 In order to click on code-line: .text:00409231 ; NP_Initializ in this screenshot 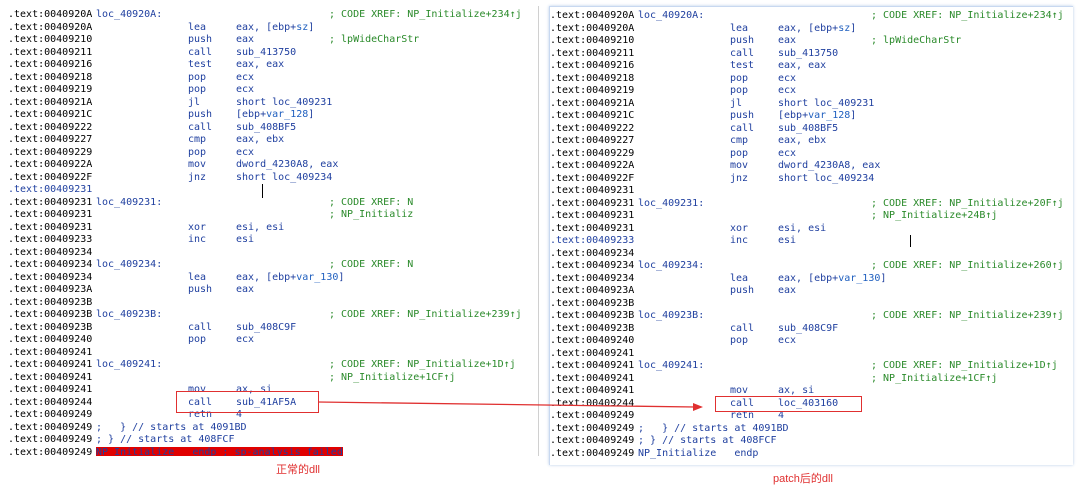, I will do `click(273, 215)`.